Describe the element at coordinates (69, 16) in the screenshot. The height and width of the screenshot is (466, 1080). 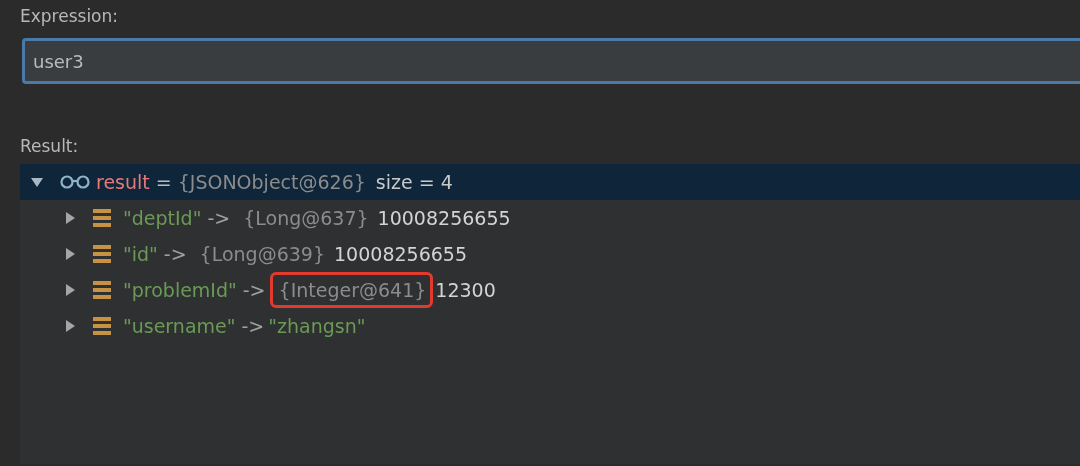
I see `expression-label: Expression:` at that location.